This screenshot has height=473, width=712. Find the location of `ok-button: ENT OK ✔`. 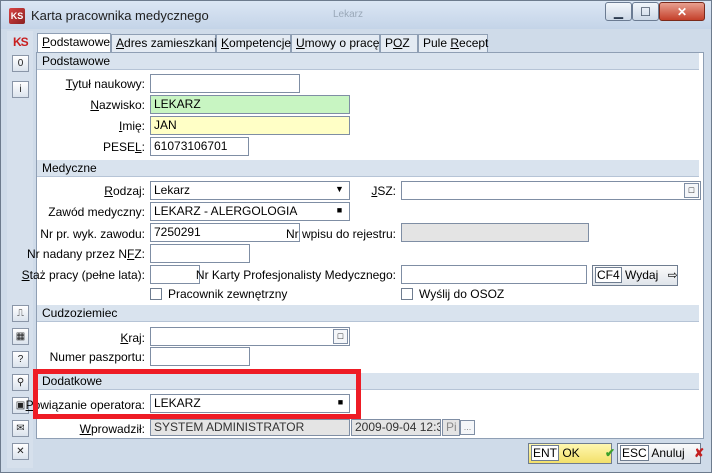

ok-button: ENT OK ✔ is located at coordinates (572, 453).